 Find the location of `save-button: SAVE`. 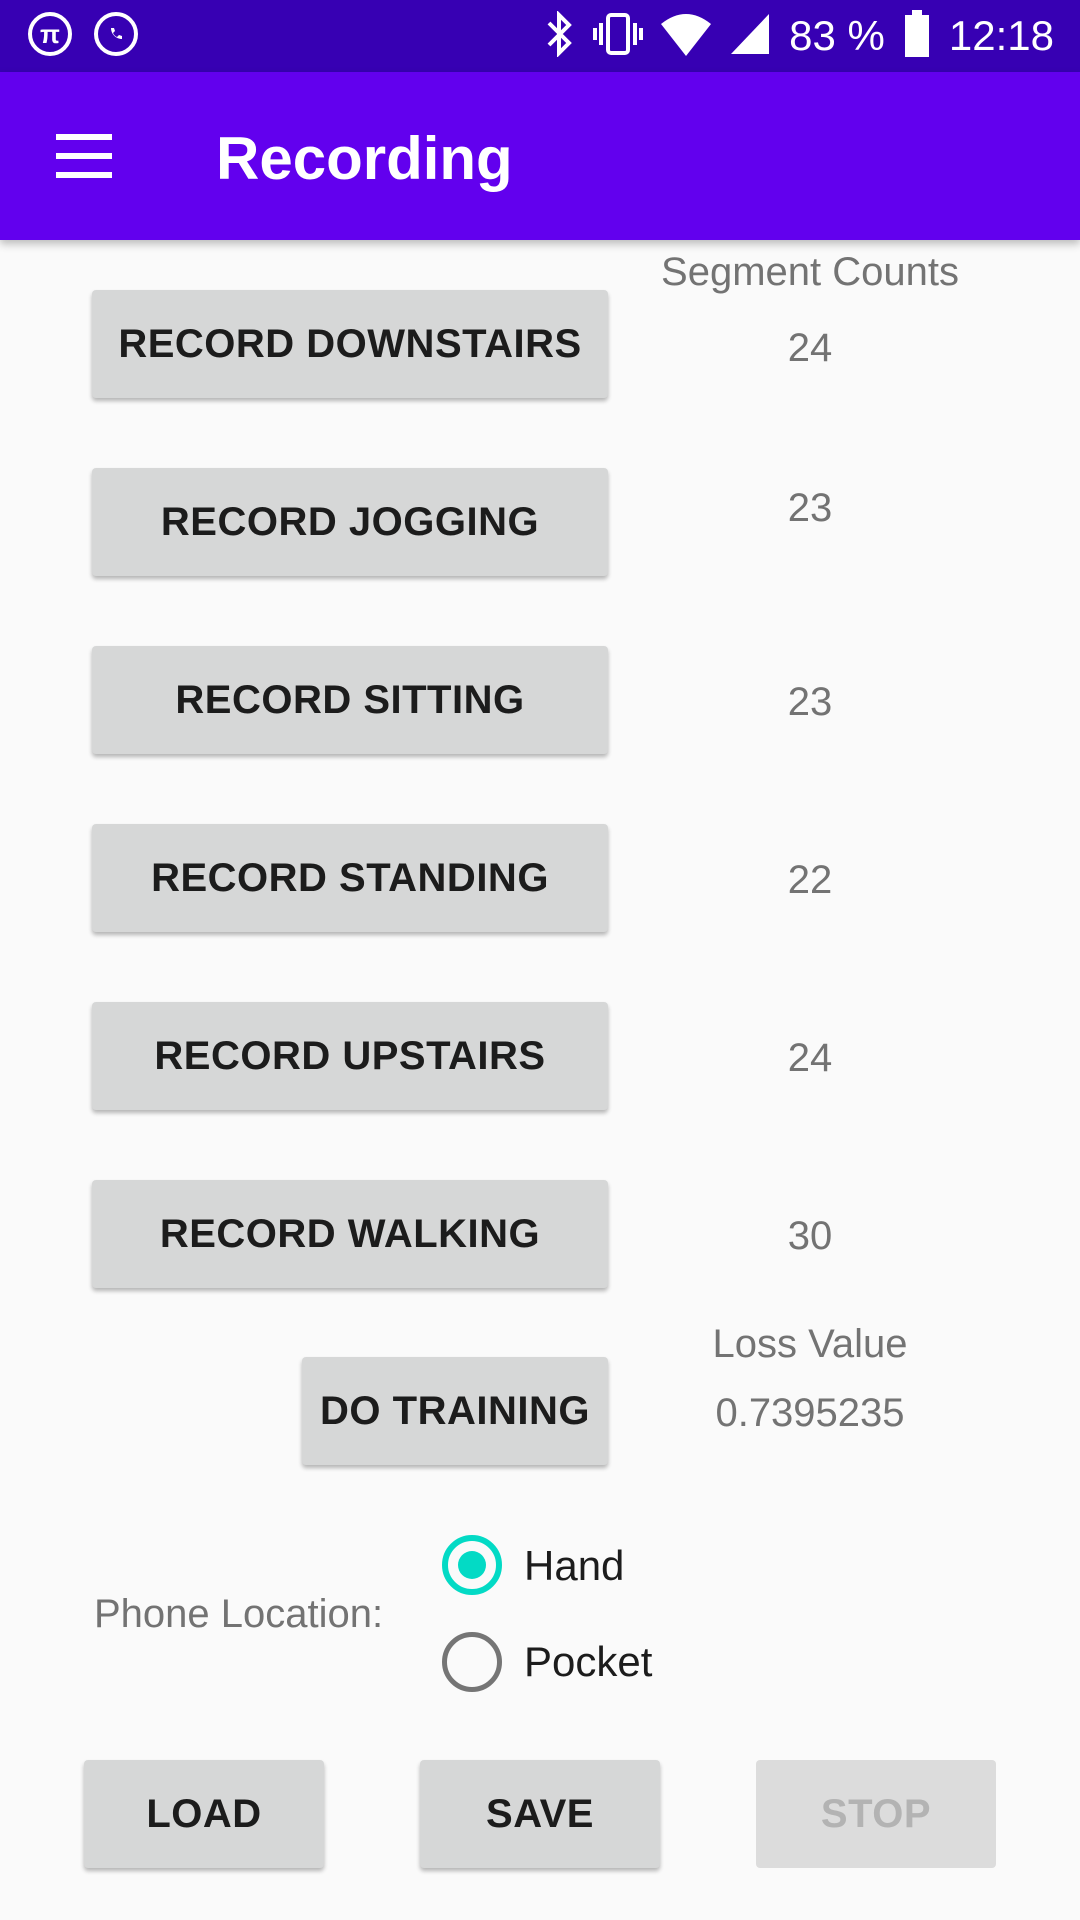

save-button: SAVE is located at coordinates (540, 1814).